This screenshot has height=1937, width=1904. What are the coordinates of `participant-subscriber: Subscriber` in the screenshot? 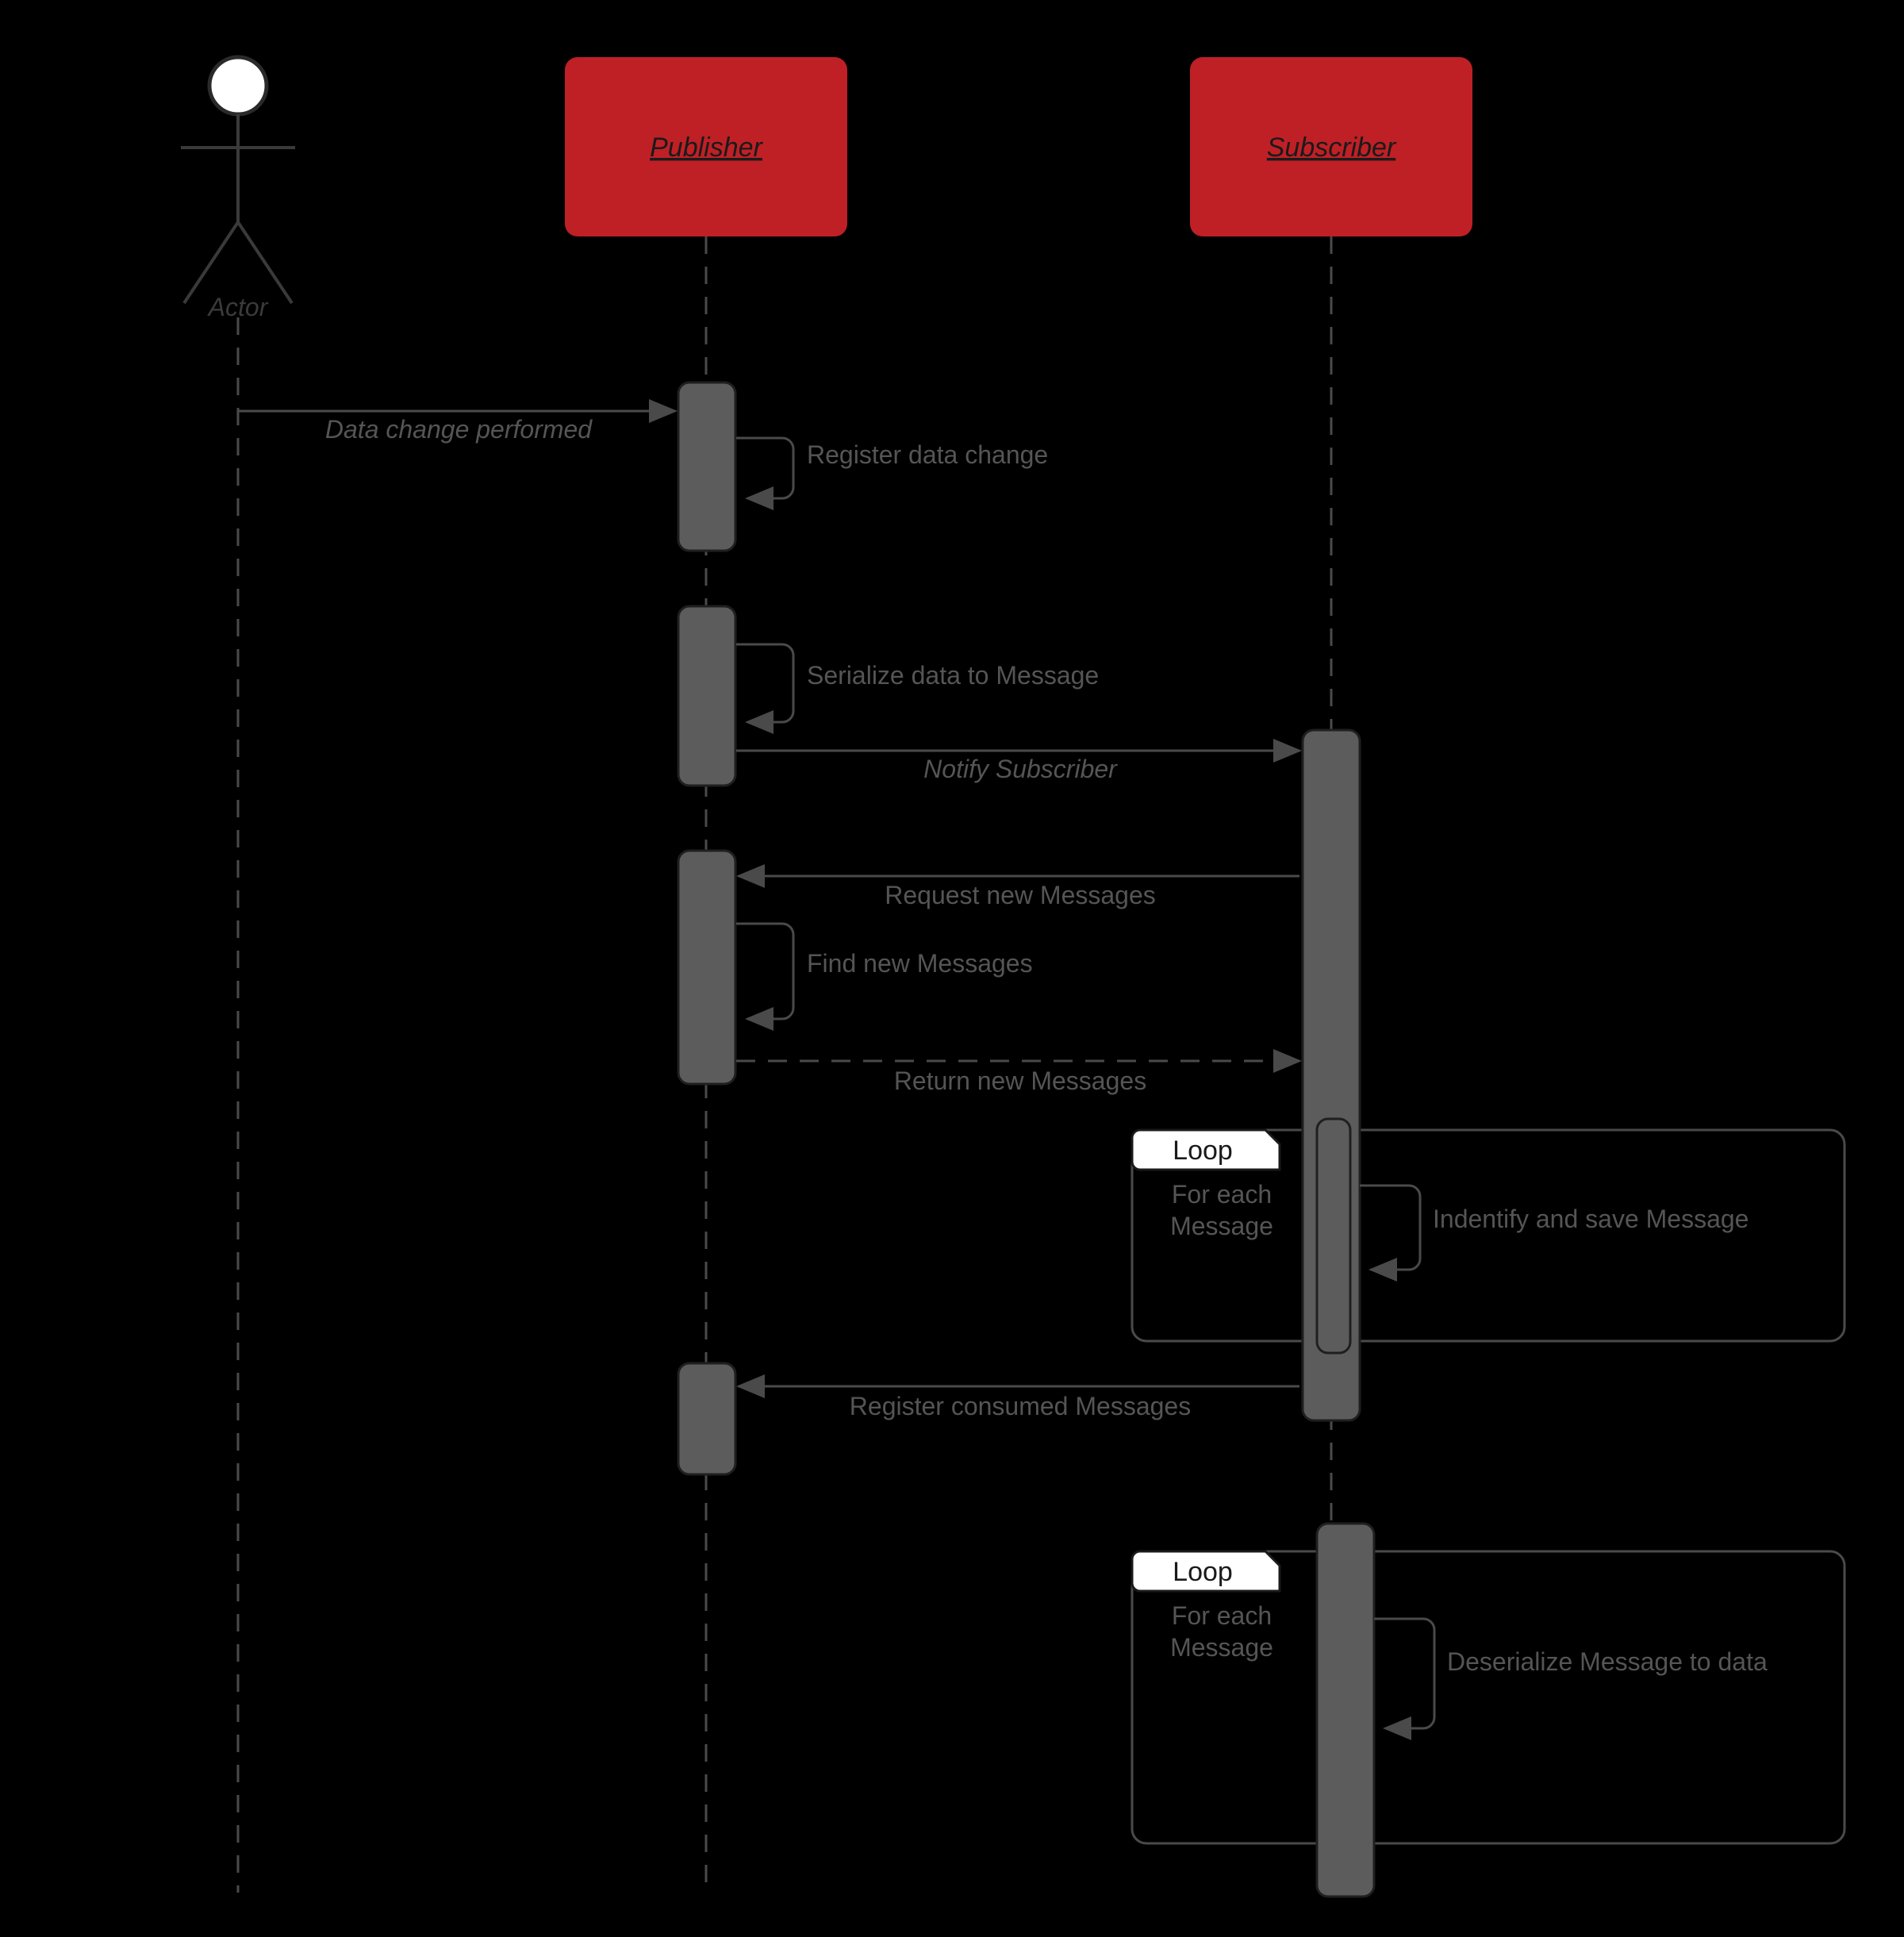 It's located at (1331, 146).